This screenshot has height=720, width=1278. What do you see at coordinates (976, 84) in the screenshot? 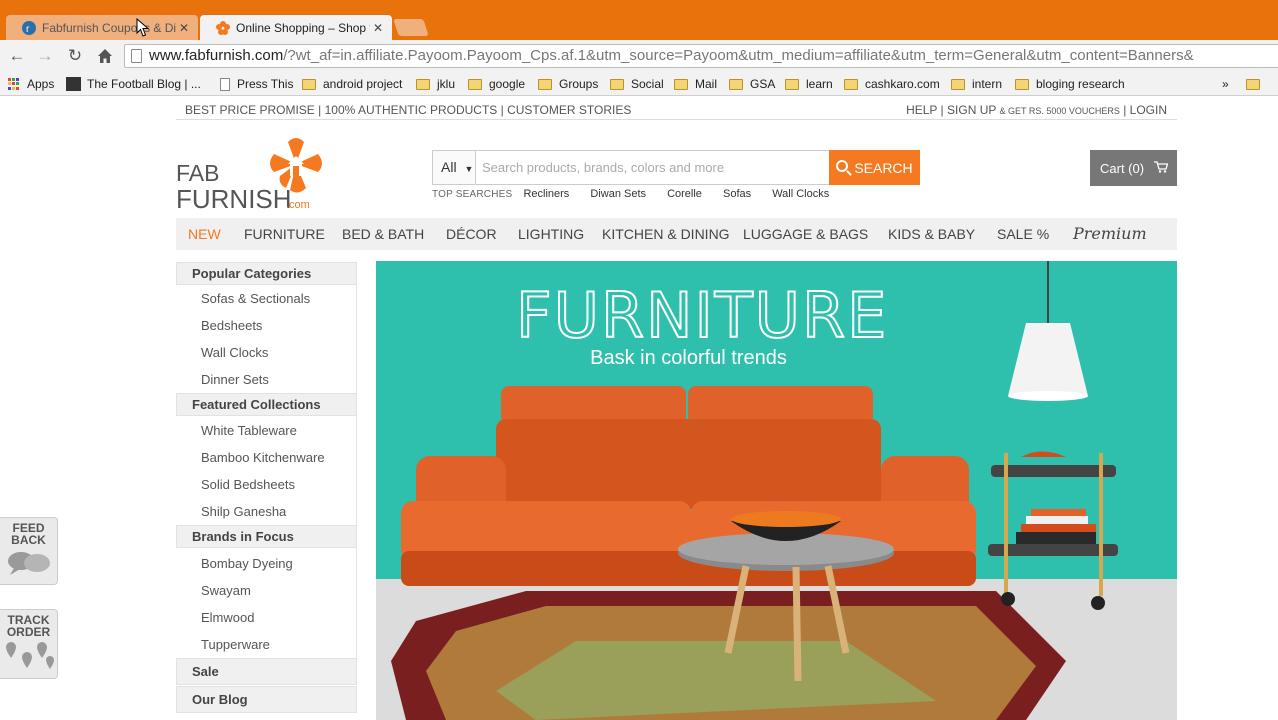
I see `bookmark-intern: intern` at bounding box center [976, 84].